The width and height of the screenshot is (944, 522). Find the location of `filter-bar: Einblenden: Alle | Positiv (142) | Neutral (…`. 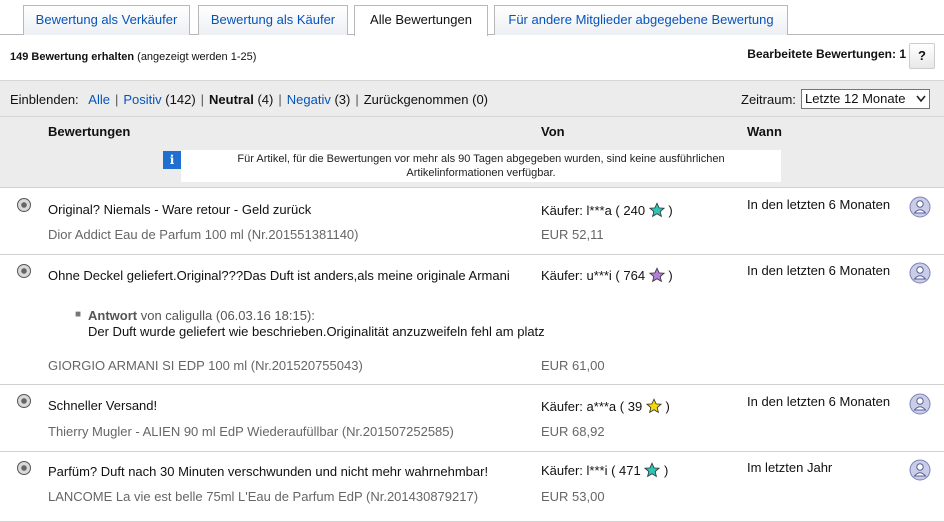

filter-bar: Einblenden: Alle | Positiv (142) | Neutral (… is located at coordinates (472, 98).